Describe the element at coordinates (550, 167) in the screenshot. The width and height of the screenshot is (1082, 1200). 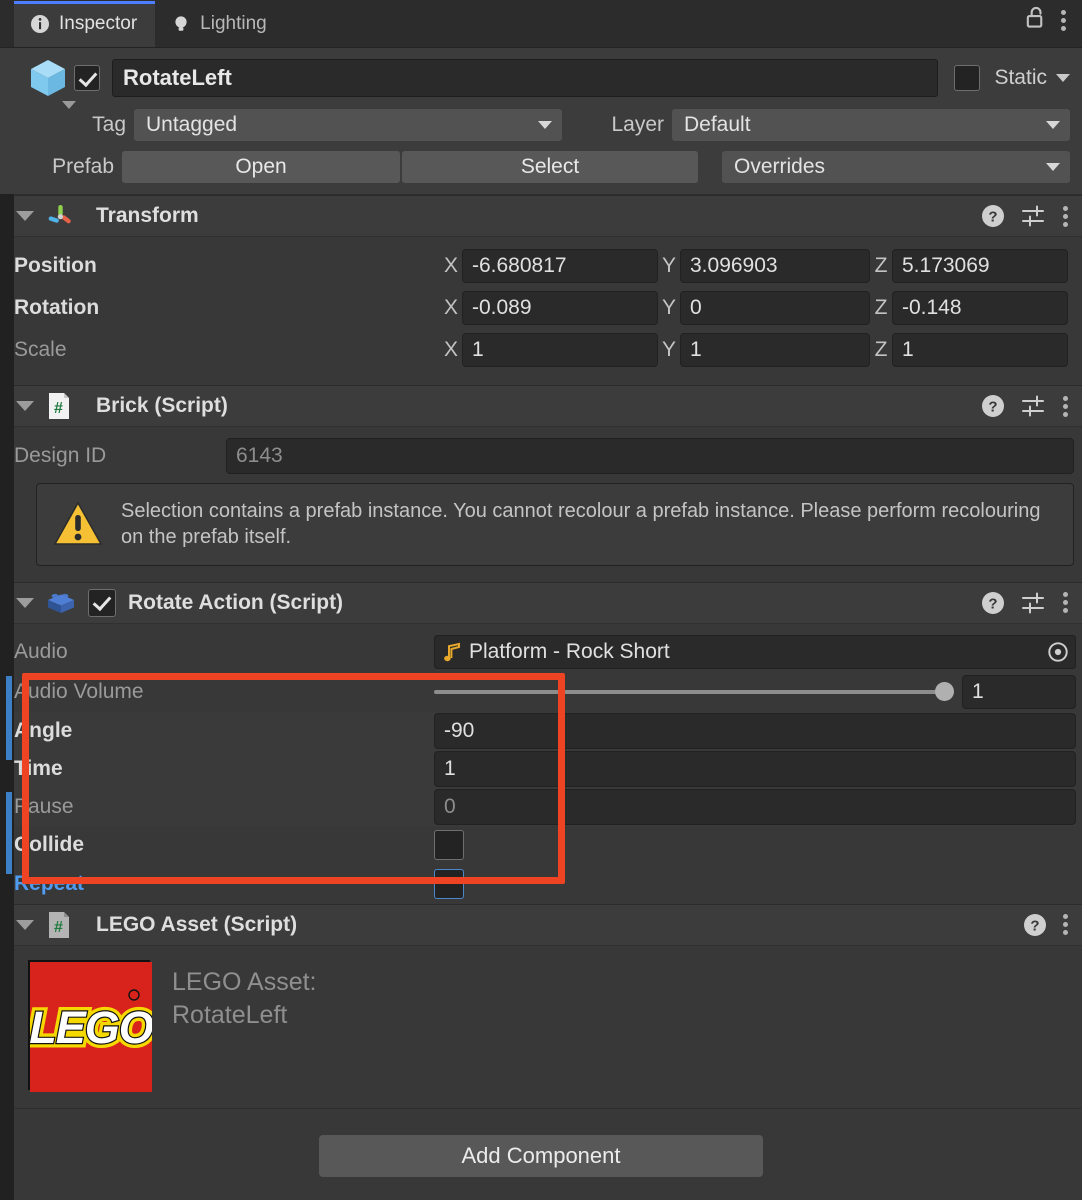
I see `prefab-select-button: Select` at that location.